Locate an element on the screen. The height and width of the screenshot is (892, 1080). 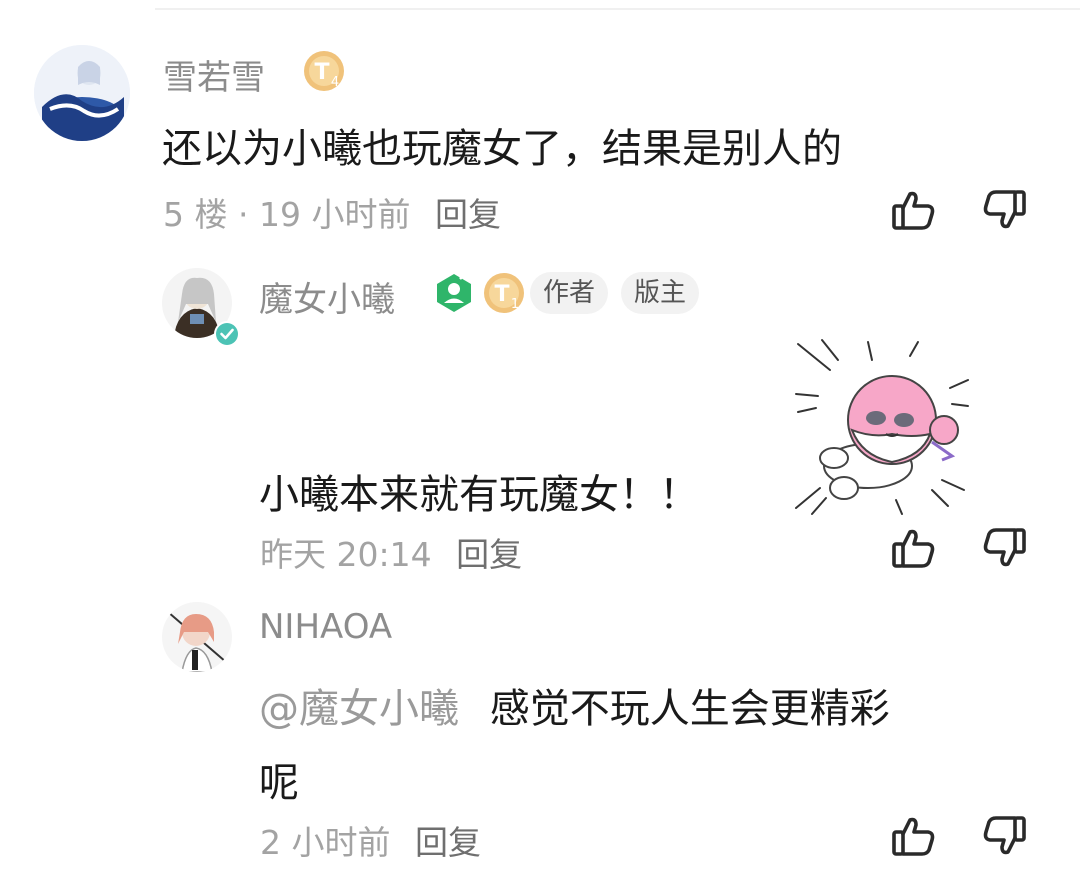
floor-number: 5 楼 is located at coordinates (195, 214).